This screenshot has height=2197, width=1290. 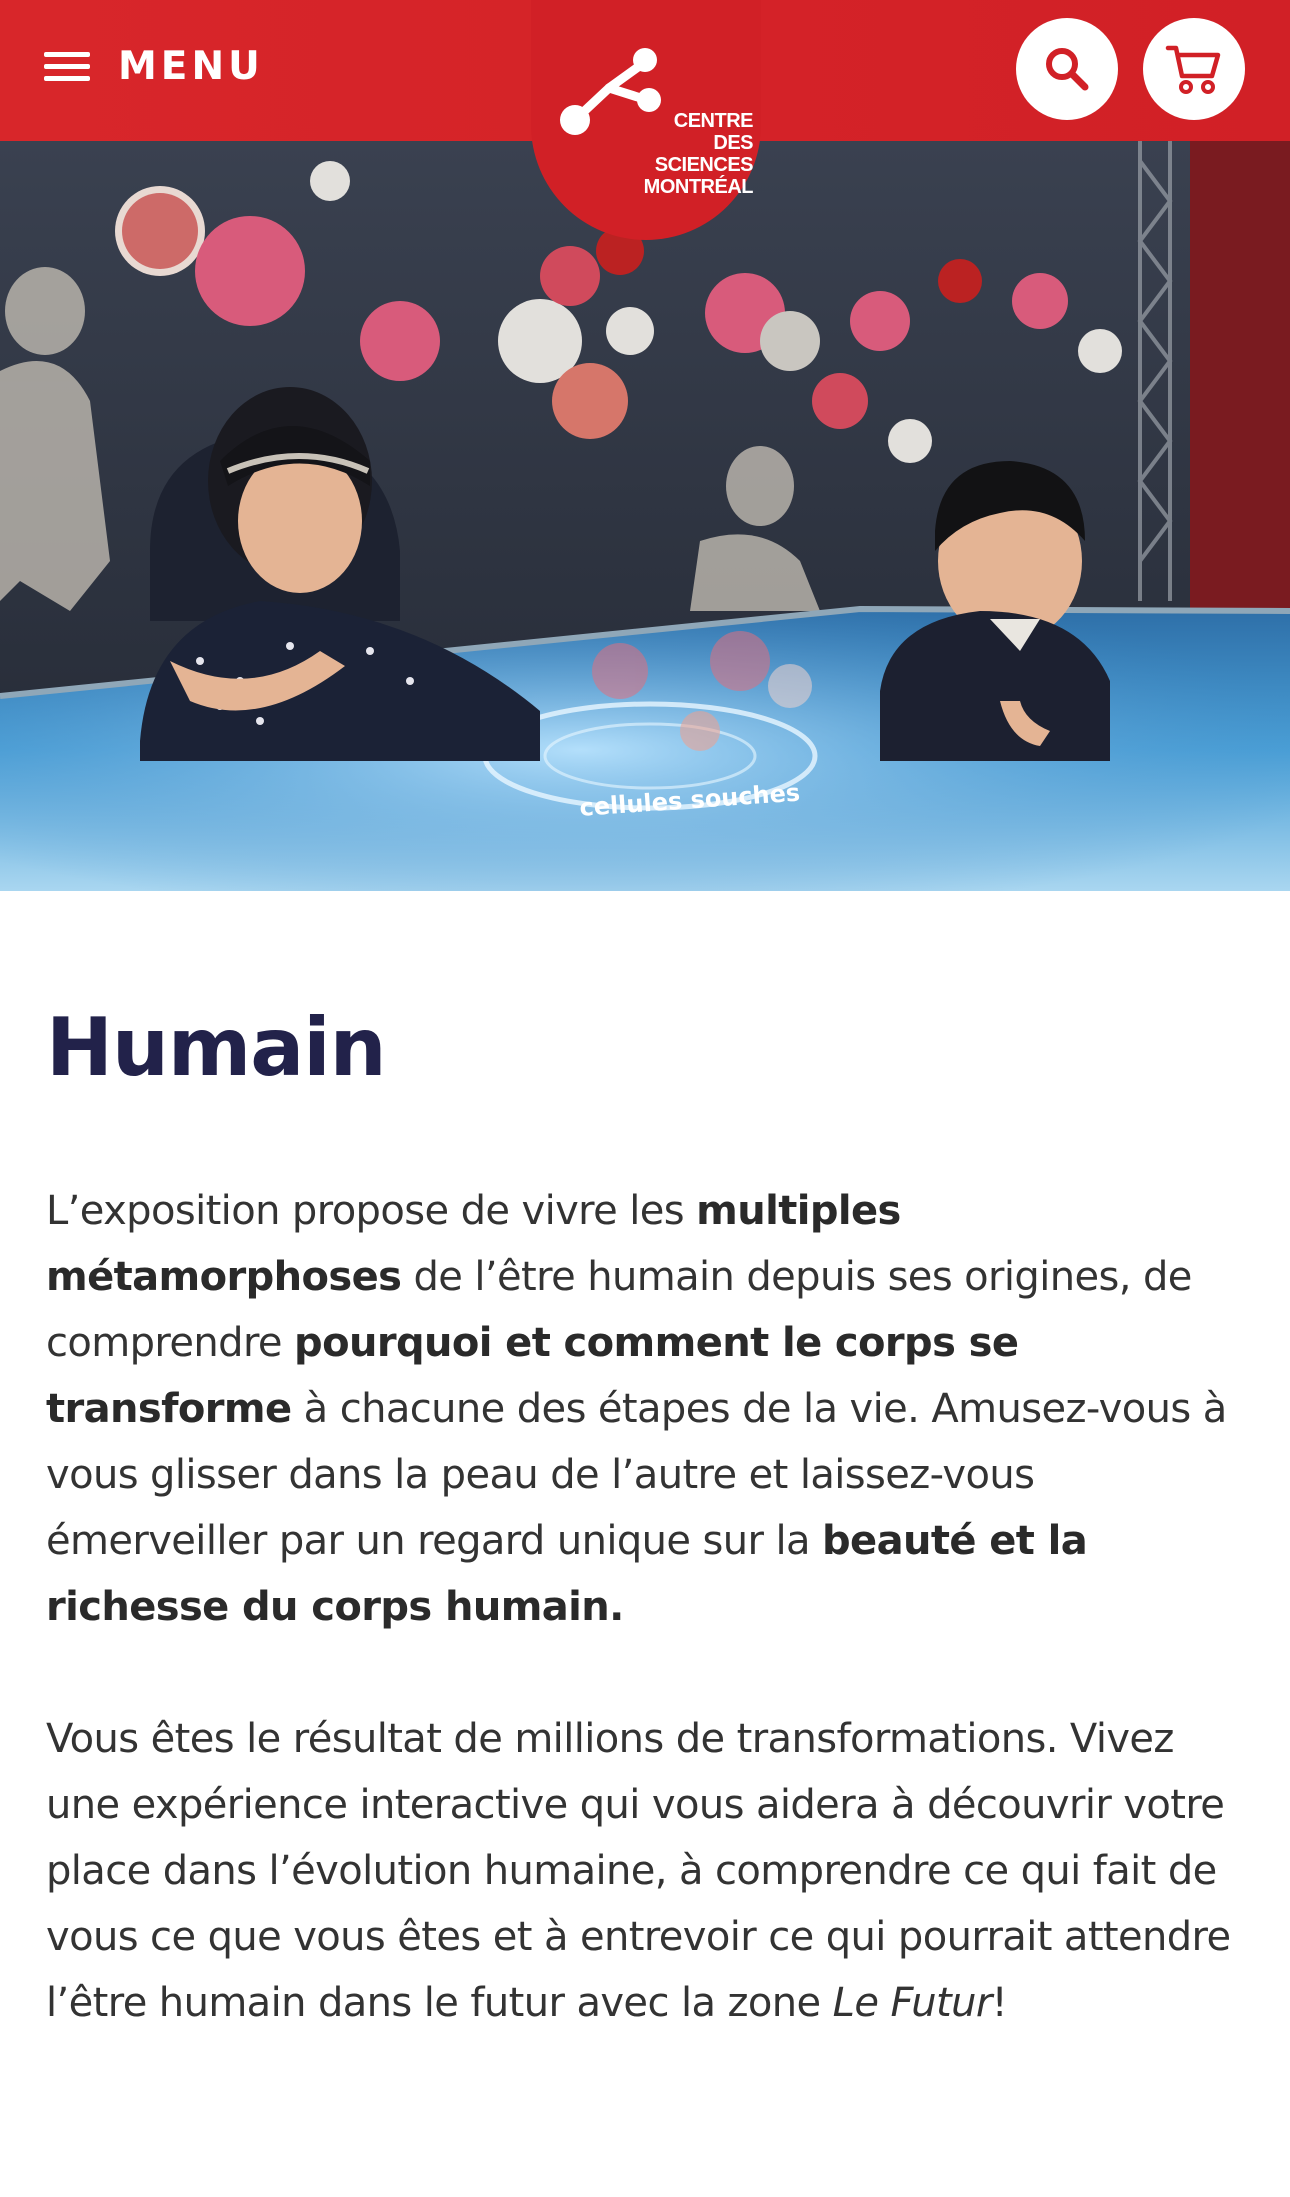 I want to click on search-button, so click(x=1067, y=69).